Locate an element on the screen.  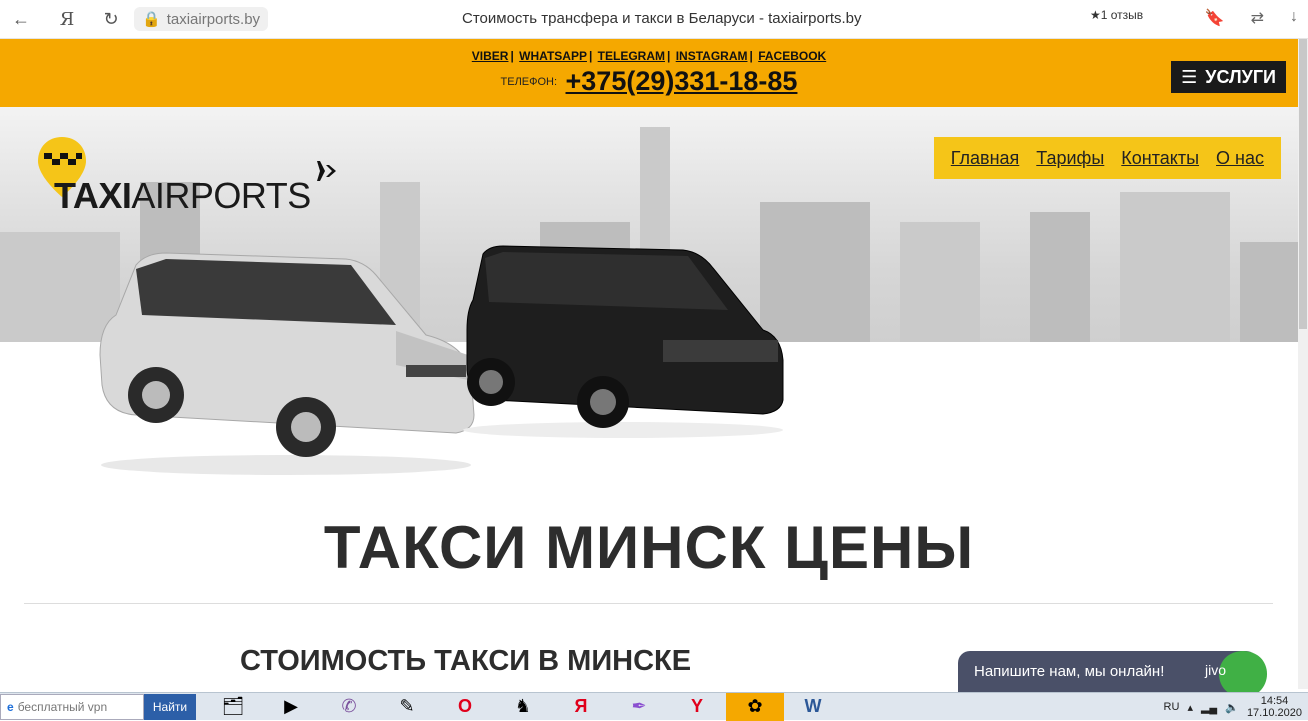
reload-icon: ↻ is located at coordinates (111, 19).